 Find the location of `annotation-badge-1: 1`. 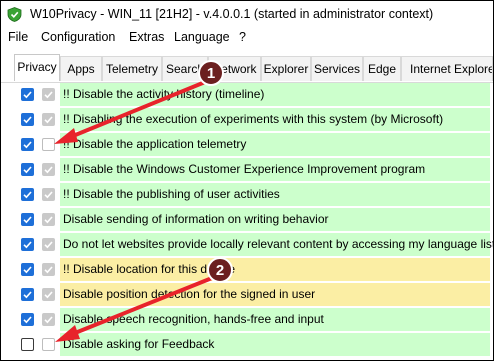

annotation-badge-1: 1 is located at coordinates (211, 73).